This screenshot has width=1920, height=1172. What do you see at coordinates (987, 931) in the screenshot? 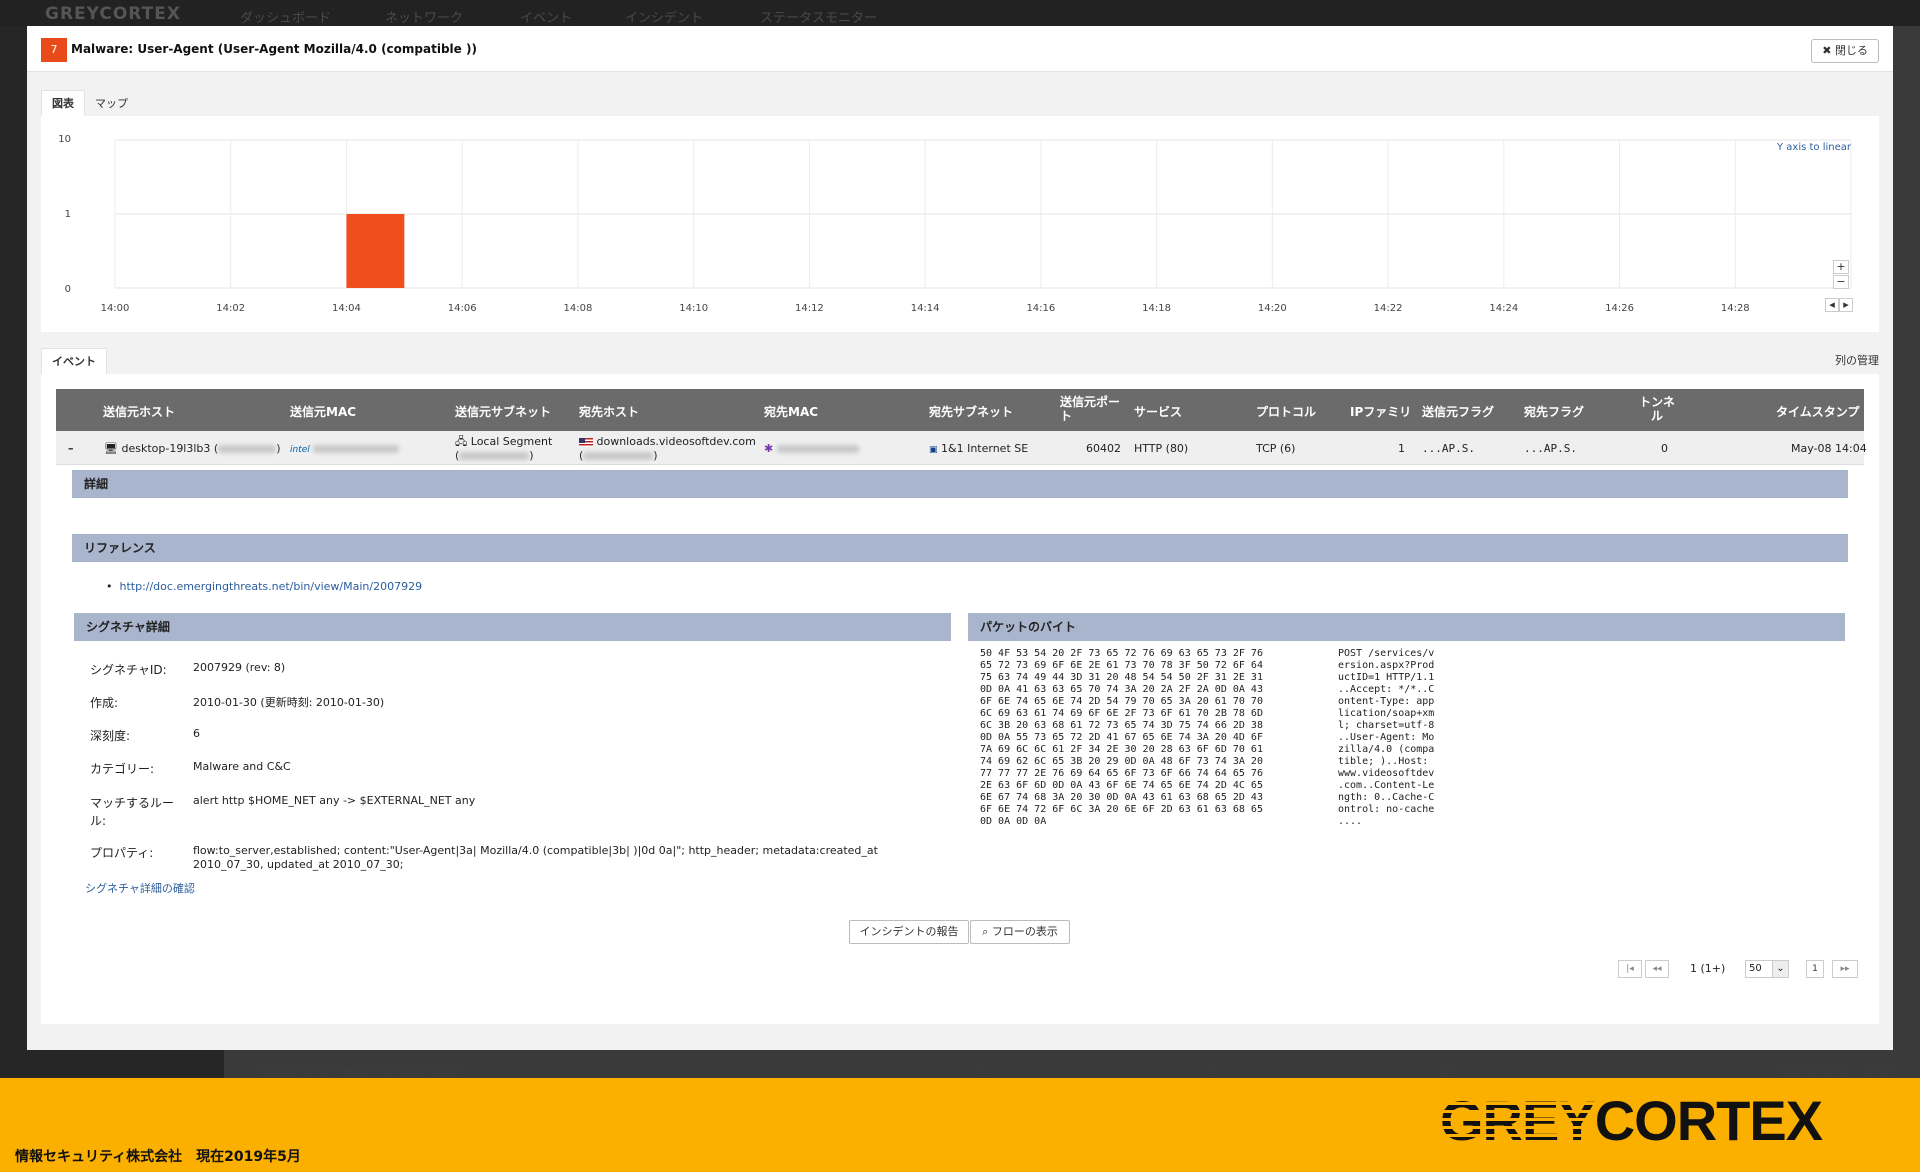
I see `search-icon: ⌕` at bounding box center [987, 931].